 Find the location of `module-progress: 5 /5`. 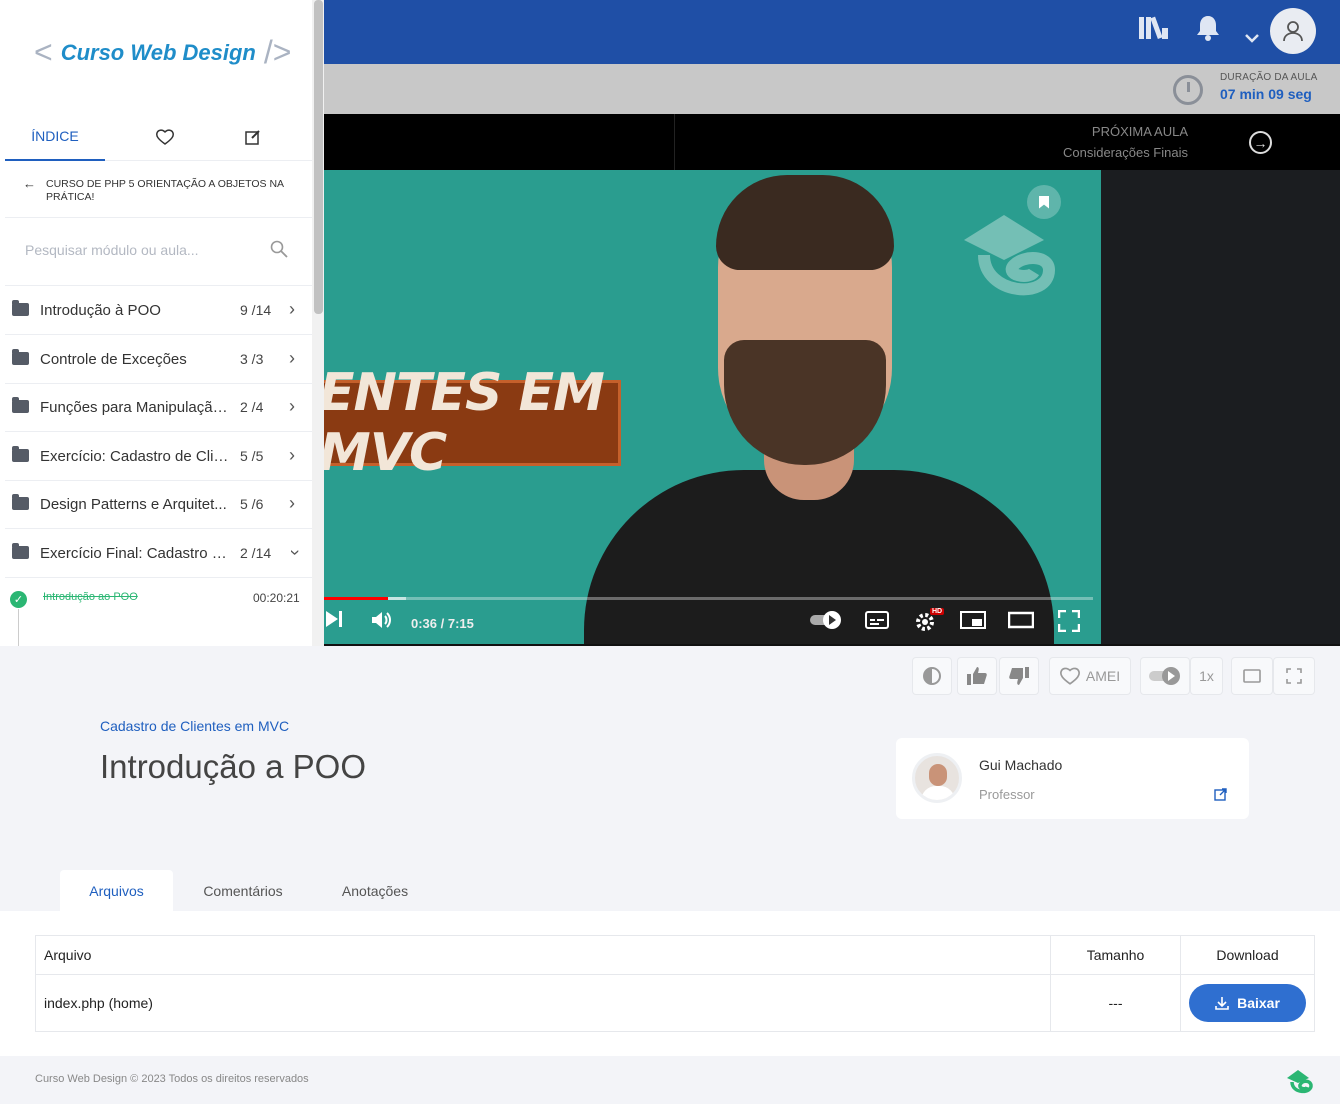

module-progress: 5 /5 is located at coordinates (252, 456).